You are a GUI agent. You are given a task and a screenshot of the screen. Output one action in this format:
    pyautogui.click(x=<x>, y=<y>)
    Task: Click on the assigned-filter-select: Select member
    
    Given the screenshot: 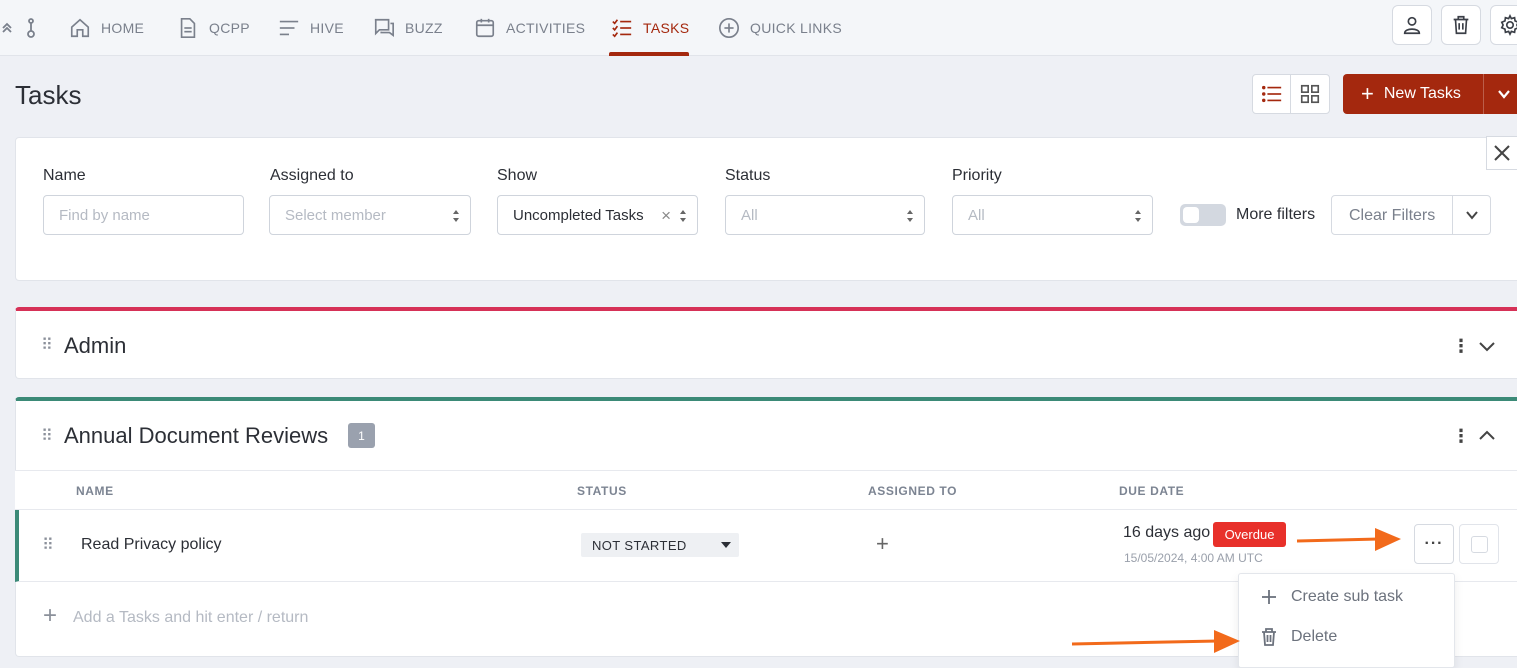 What is the action you would take?
    pyautogui.click(x=370, y=215)
    